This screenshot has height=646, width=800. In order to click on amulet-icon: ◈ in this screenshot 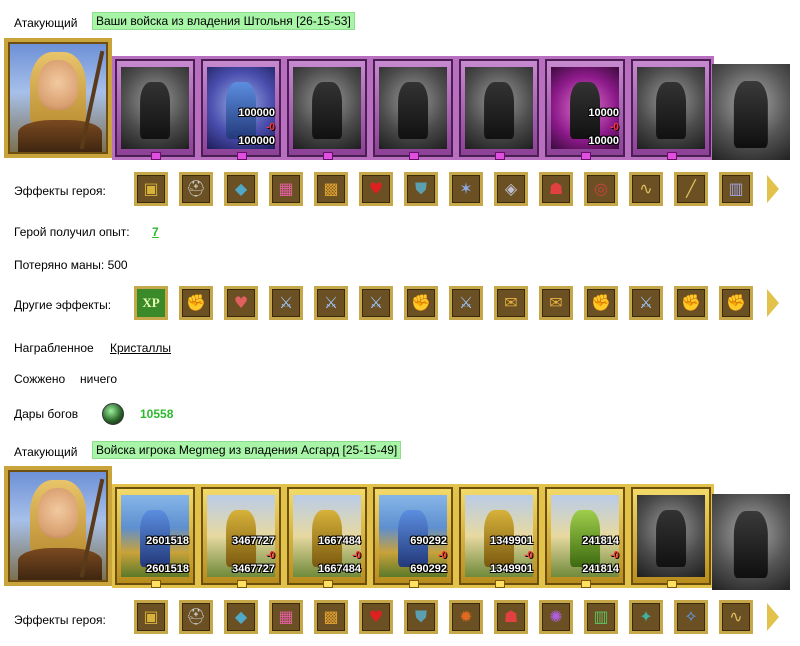, I will do `click(511, 189)`.